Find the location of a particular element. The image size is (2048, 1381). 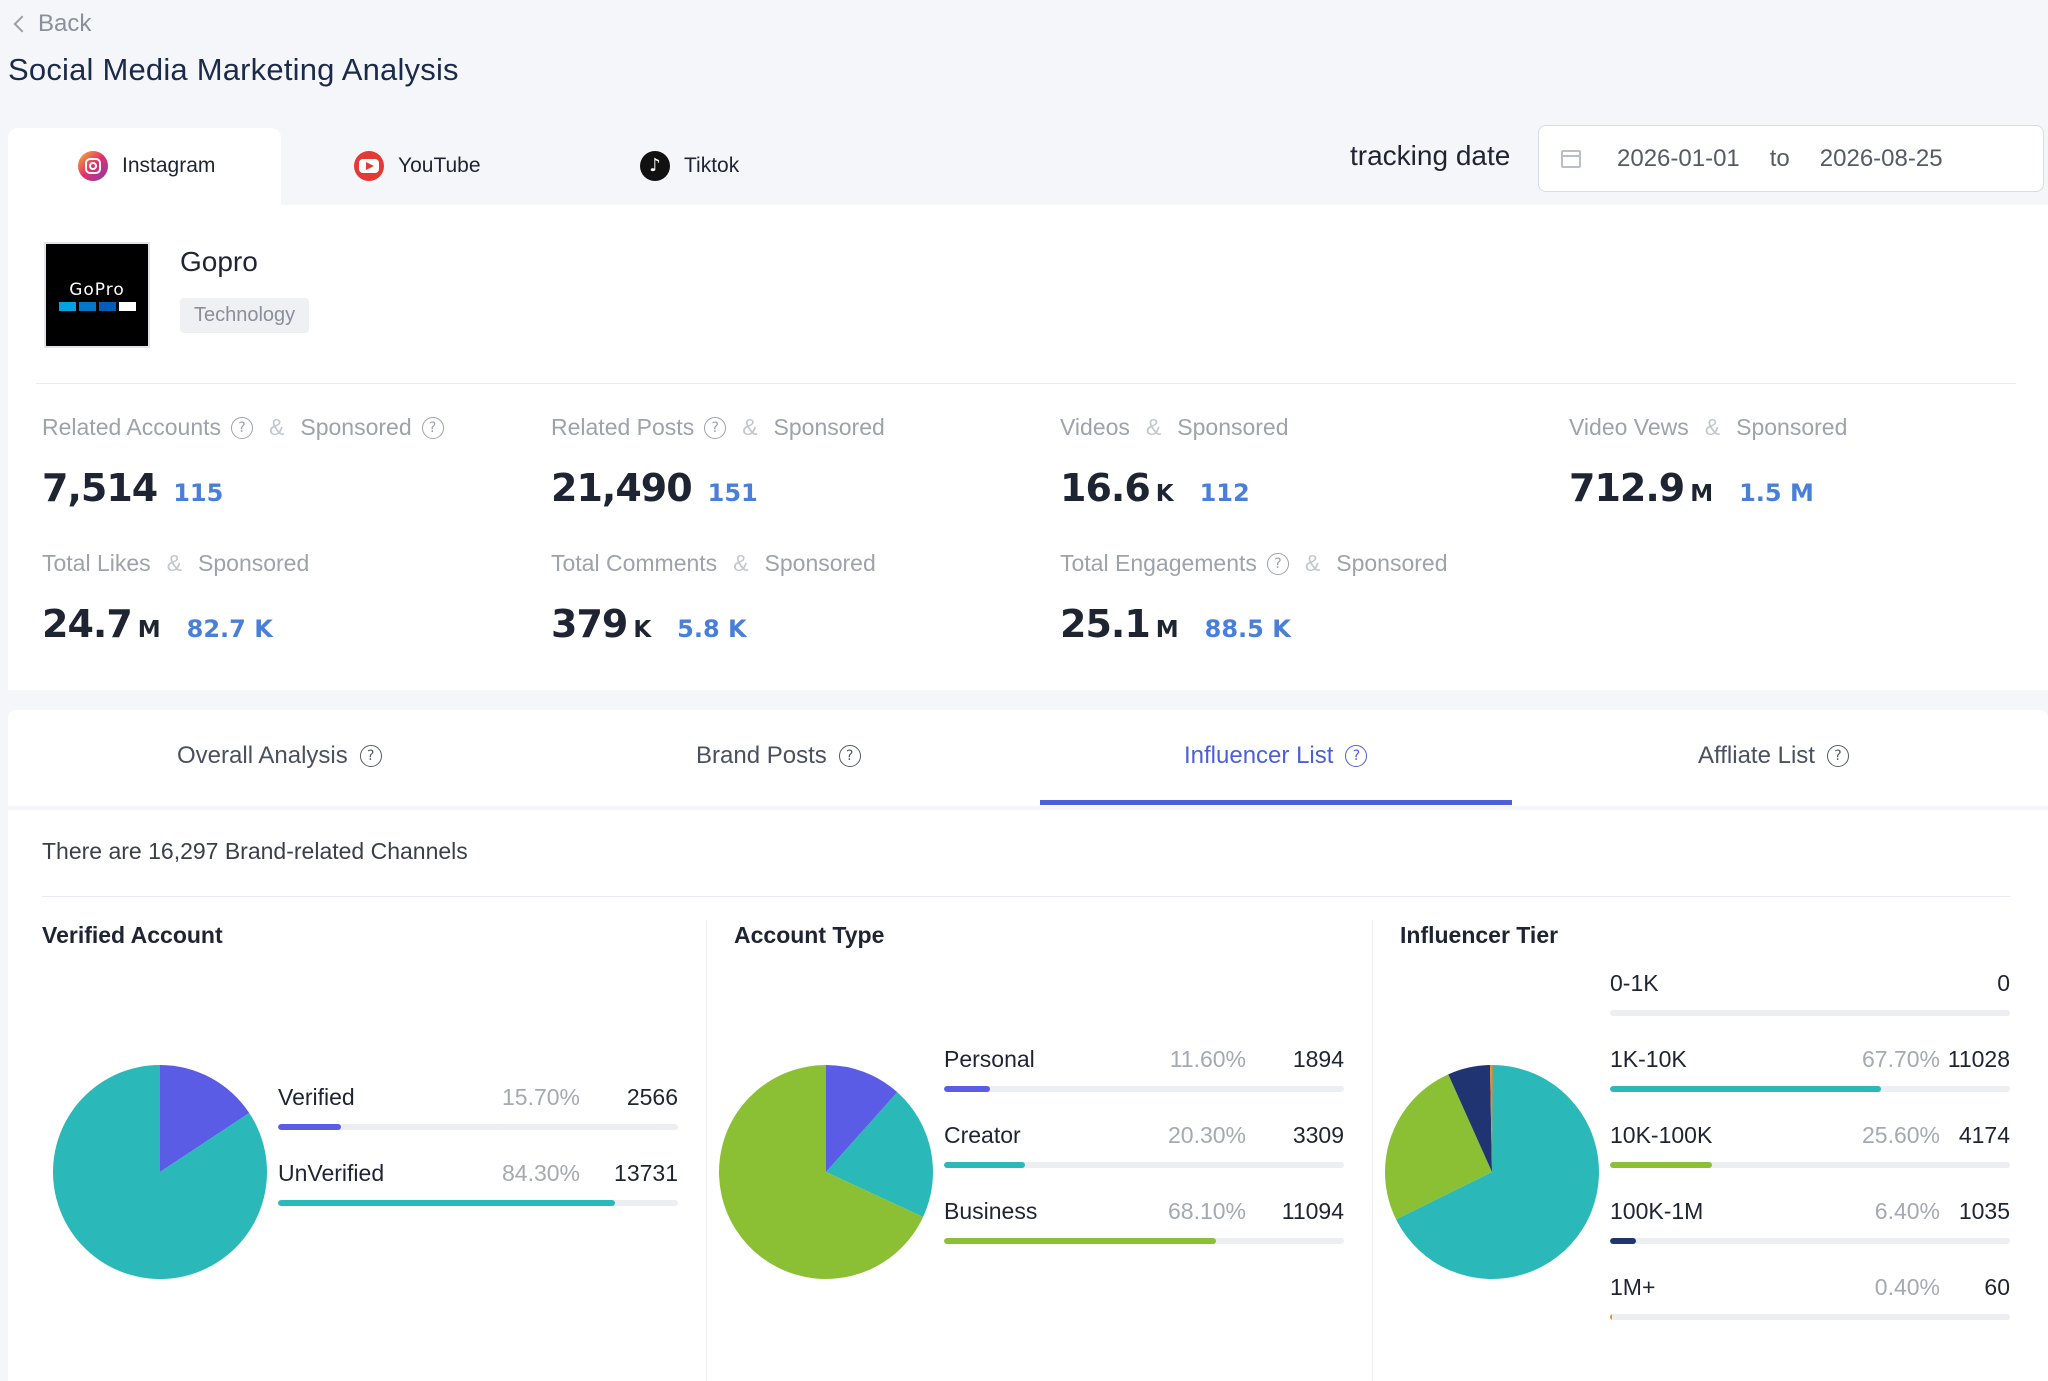

legend-label: Business is located at coordinates (991, 1211).